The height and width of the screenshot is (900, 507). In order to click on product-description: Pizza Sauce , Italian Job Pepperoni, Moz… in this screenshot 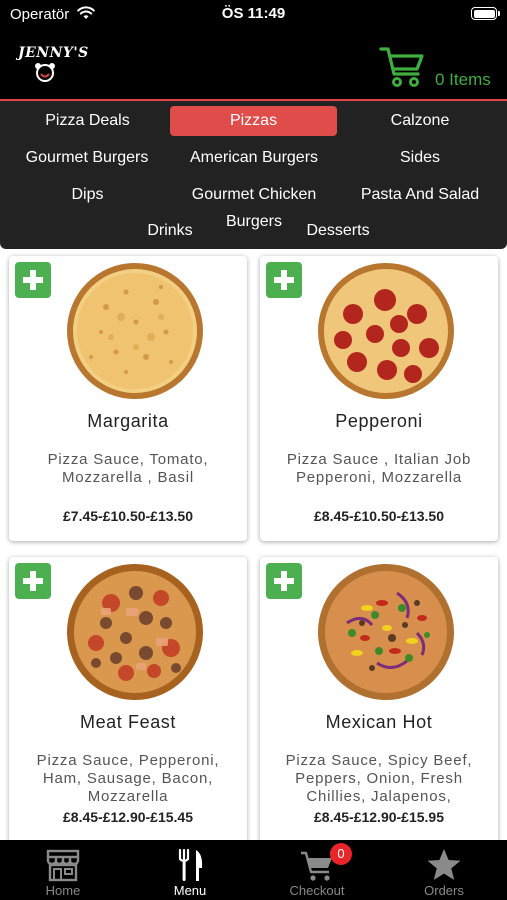, I will do `click(379, 468)`.